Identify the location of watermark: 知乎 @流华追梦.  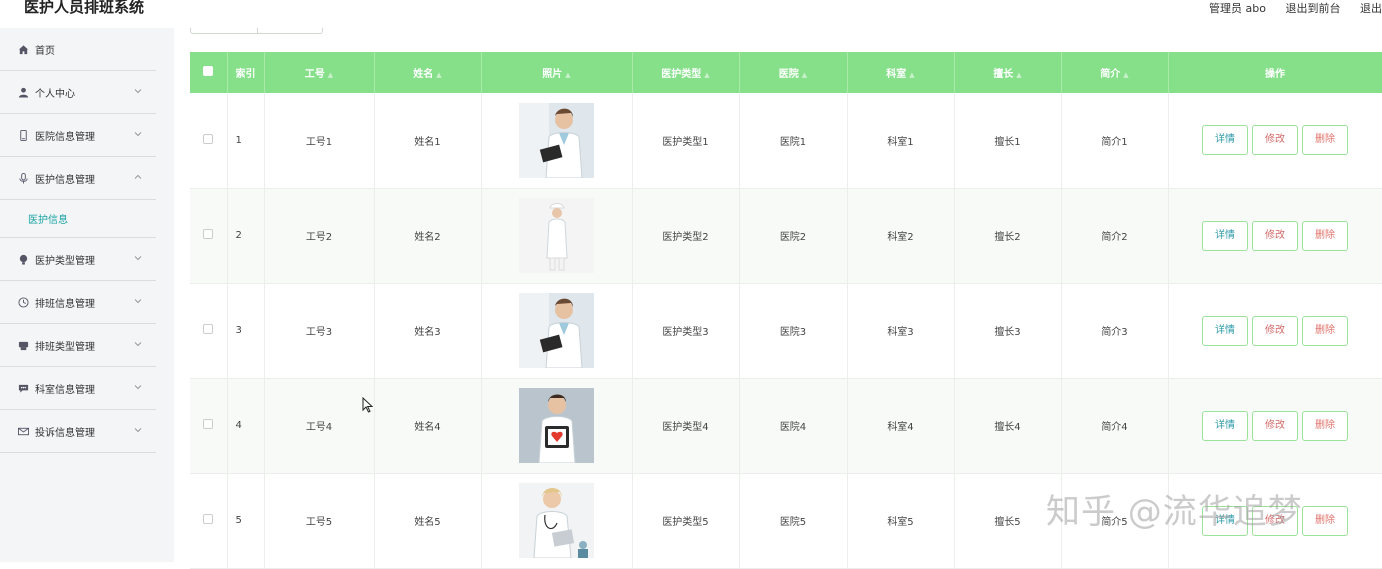
(1174, 512).